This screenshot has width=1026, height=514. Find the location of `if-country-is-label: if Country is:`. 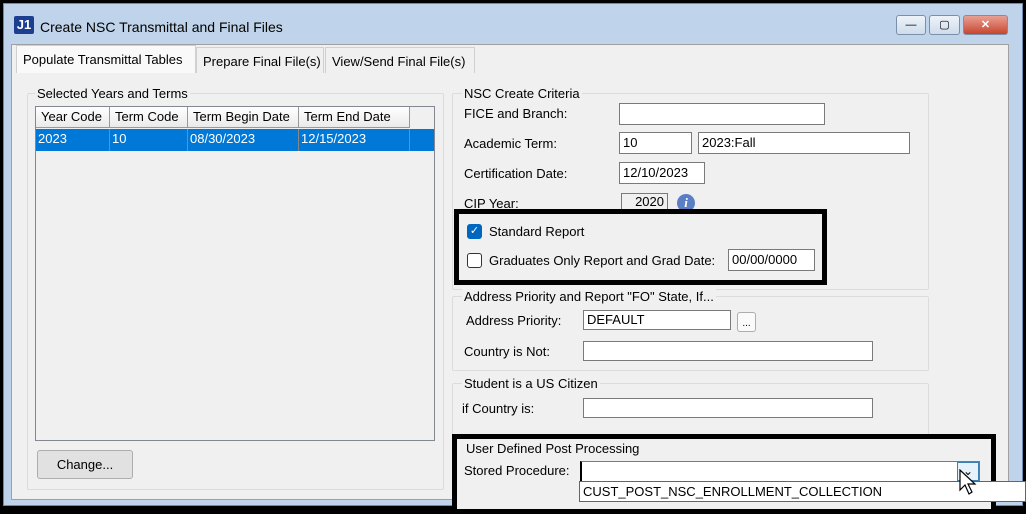

if-country-is-label: if Country is: is located at coordinates (498, 408).